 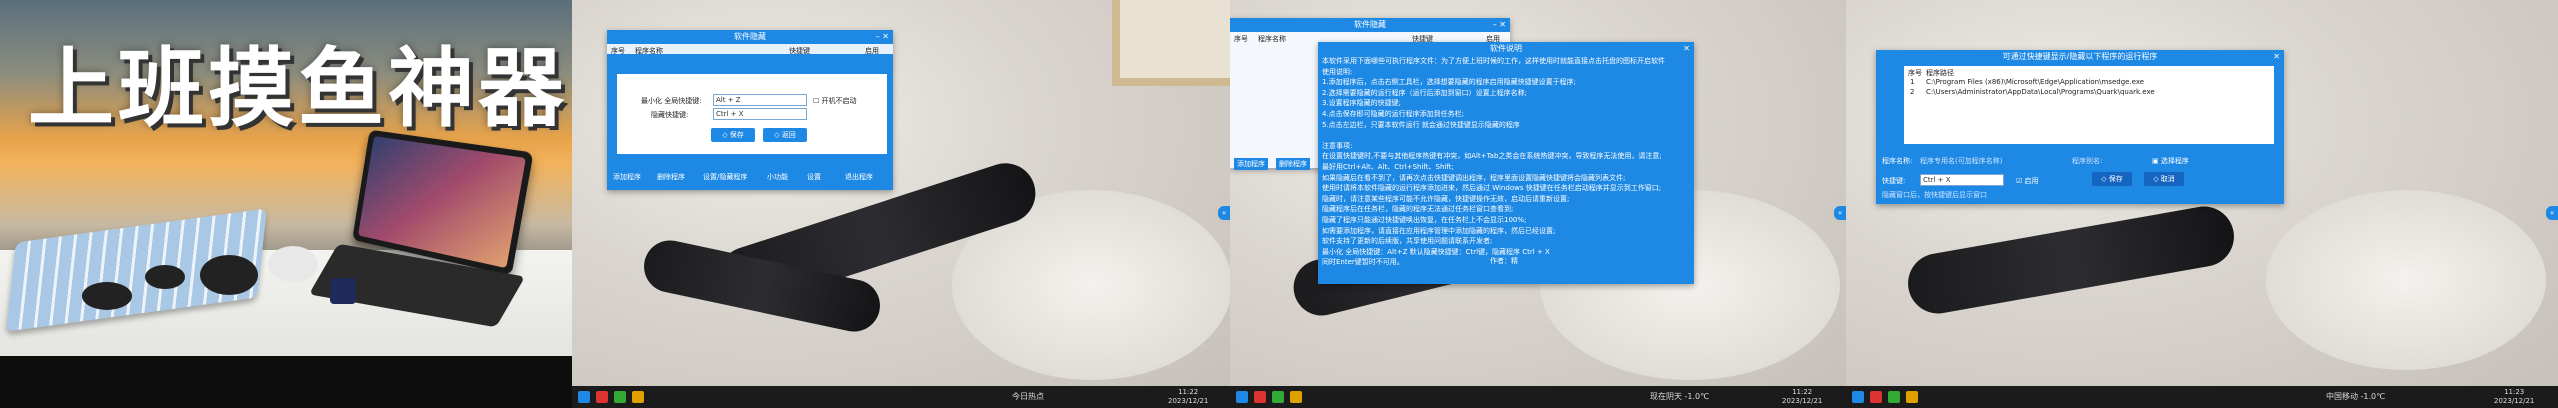 What do you see at coordinates (2514, 396) in the screenshot?
I see `taskbar-clock: 11:23 2023/12/21` at bounding box center [2514, 396].